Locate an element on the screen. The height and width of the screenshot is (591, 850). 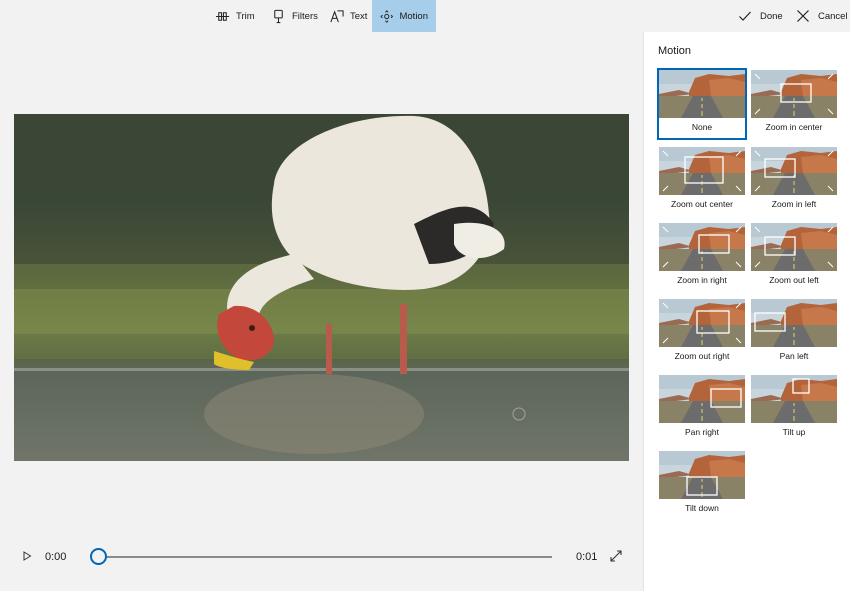
text-tool-button: Text is located at coordinates (348, 16).